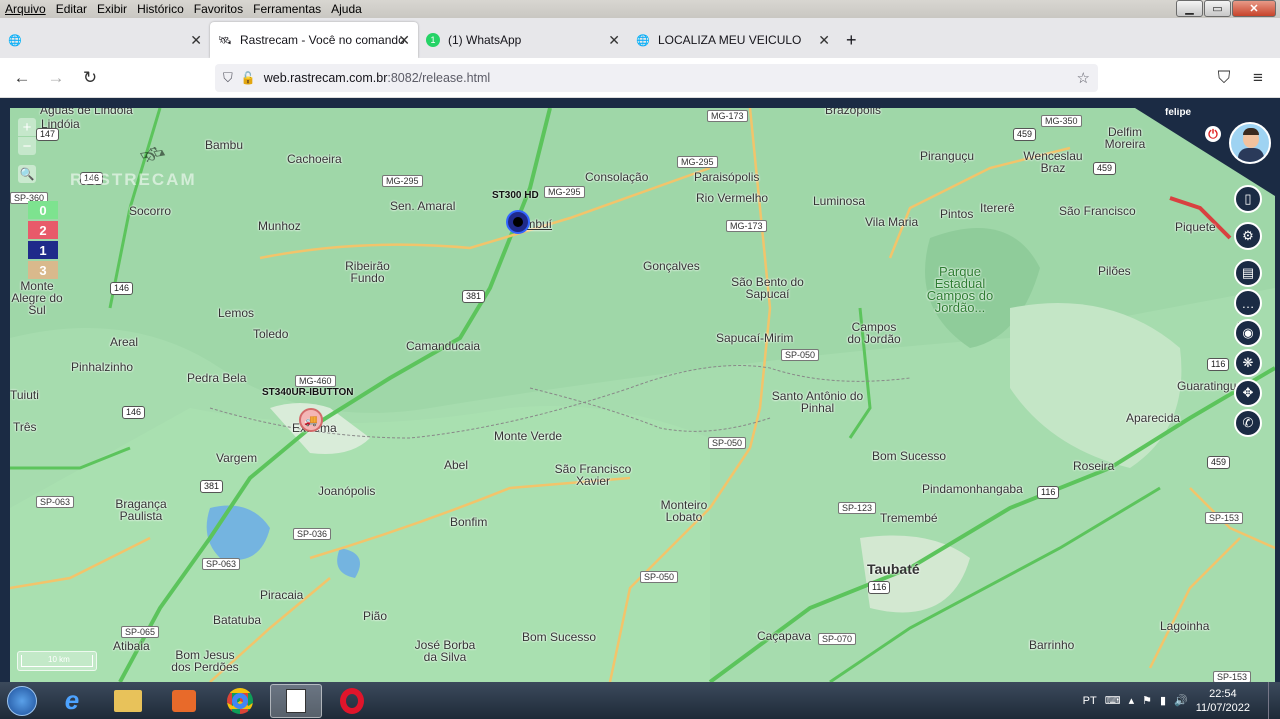  Describe the element at coordinates (1113, 700) in the screenshot. I see `keyboard-icon: ⌨` at that location.